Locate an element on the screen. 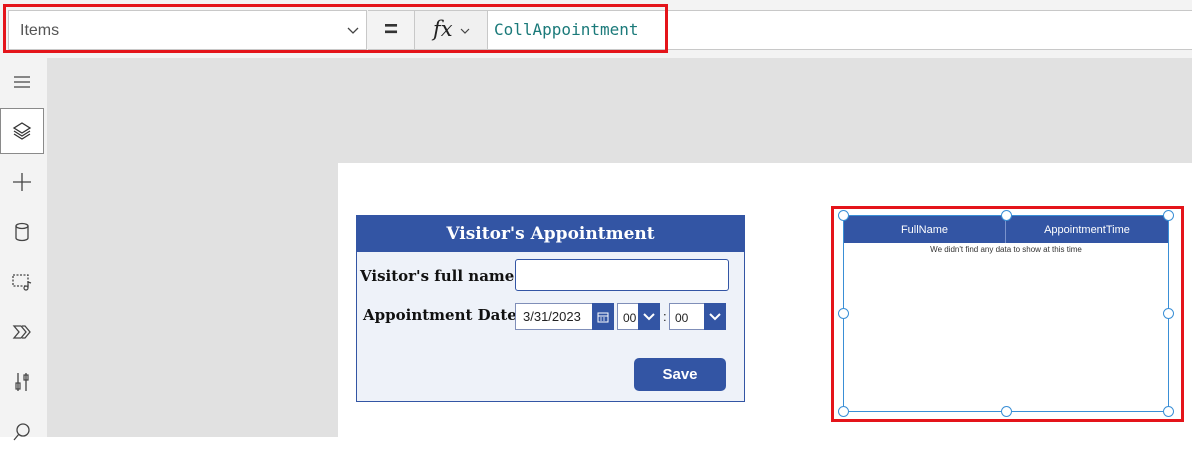 This screenshot has height=455, width=1192. resize-handle-top-right is located at coordinates (1168, 215).